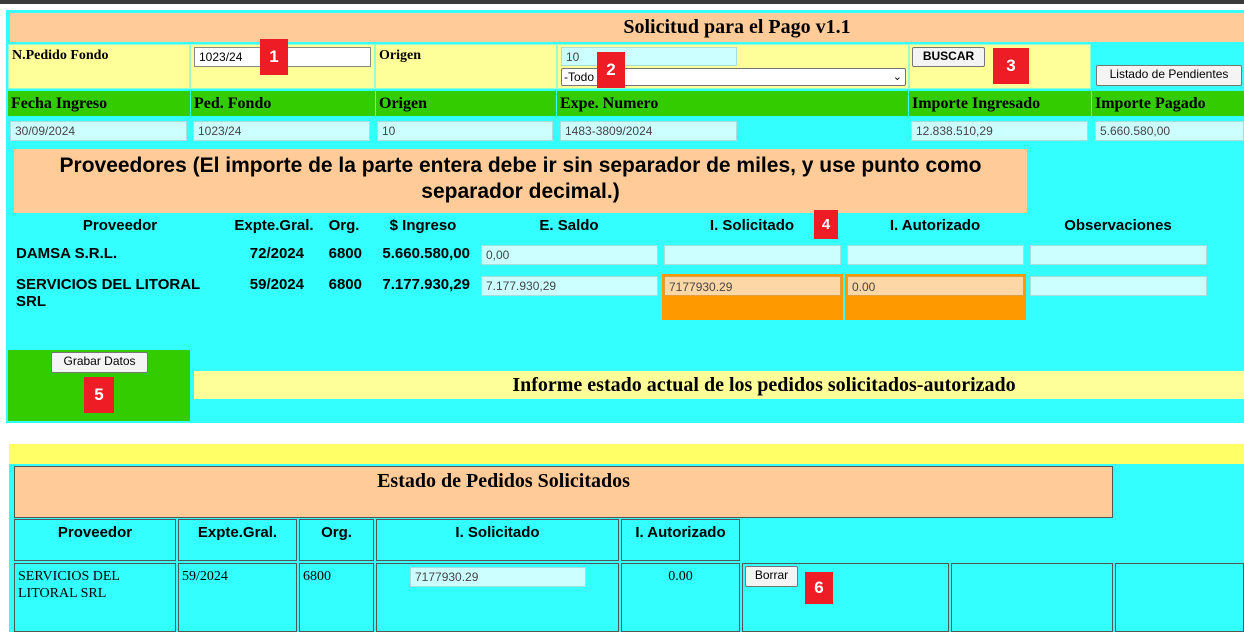 This screenshot has width=1244, height=632. Describe the element at coordinates (99, 362) in the screenshot. I see `grabar-datos-button: Grabar Datos` at that location.